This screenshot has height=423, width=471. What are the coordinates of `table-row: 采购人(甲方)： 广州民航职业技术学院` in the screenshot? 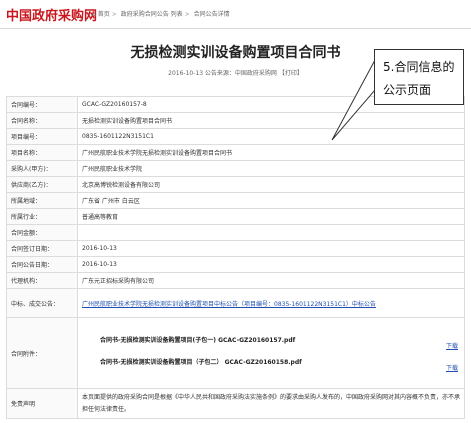 It's located at (235, 168).